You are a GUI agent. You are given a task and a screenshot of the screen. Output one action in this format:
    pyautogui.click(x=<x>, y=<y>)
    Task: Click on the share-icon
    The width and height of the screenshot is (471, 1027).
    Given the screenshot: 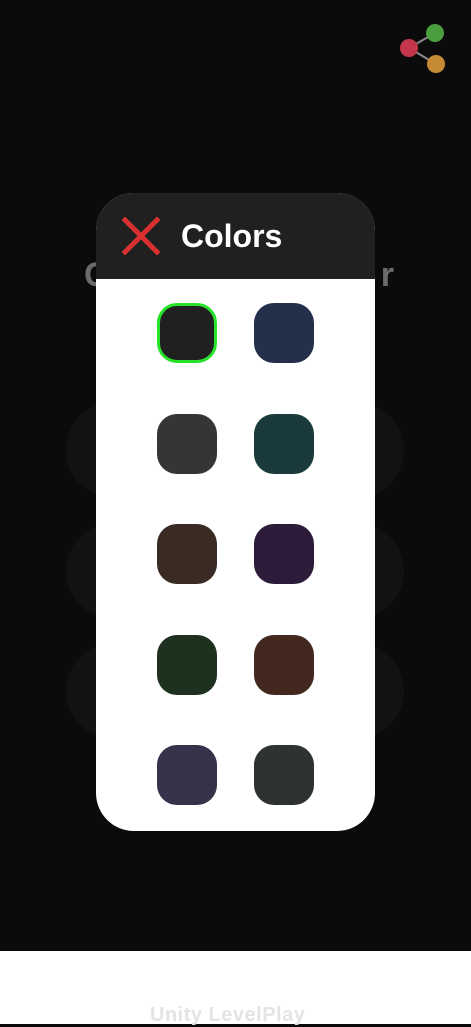 What is the action you would take?
    pyautogui.click(x=422, y=48)
    